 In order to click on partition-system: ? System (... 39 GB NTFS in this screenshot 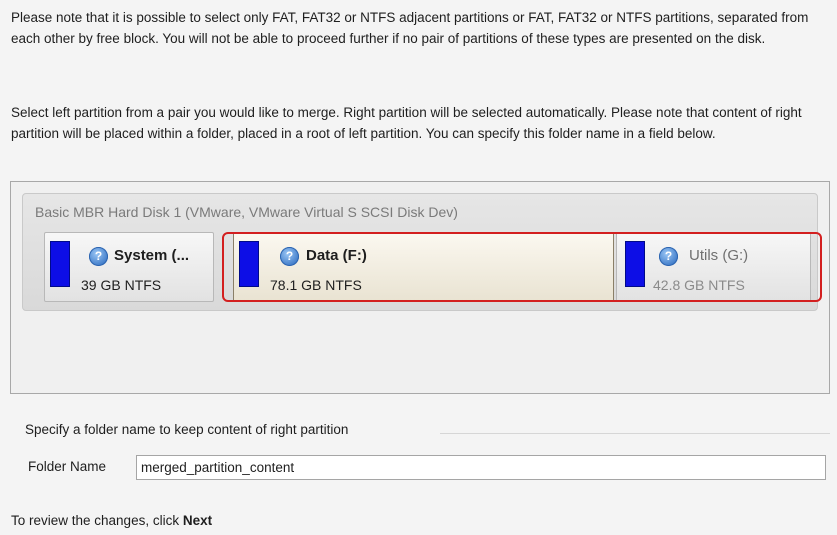, I will do `click(129, 267)`.